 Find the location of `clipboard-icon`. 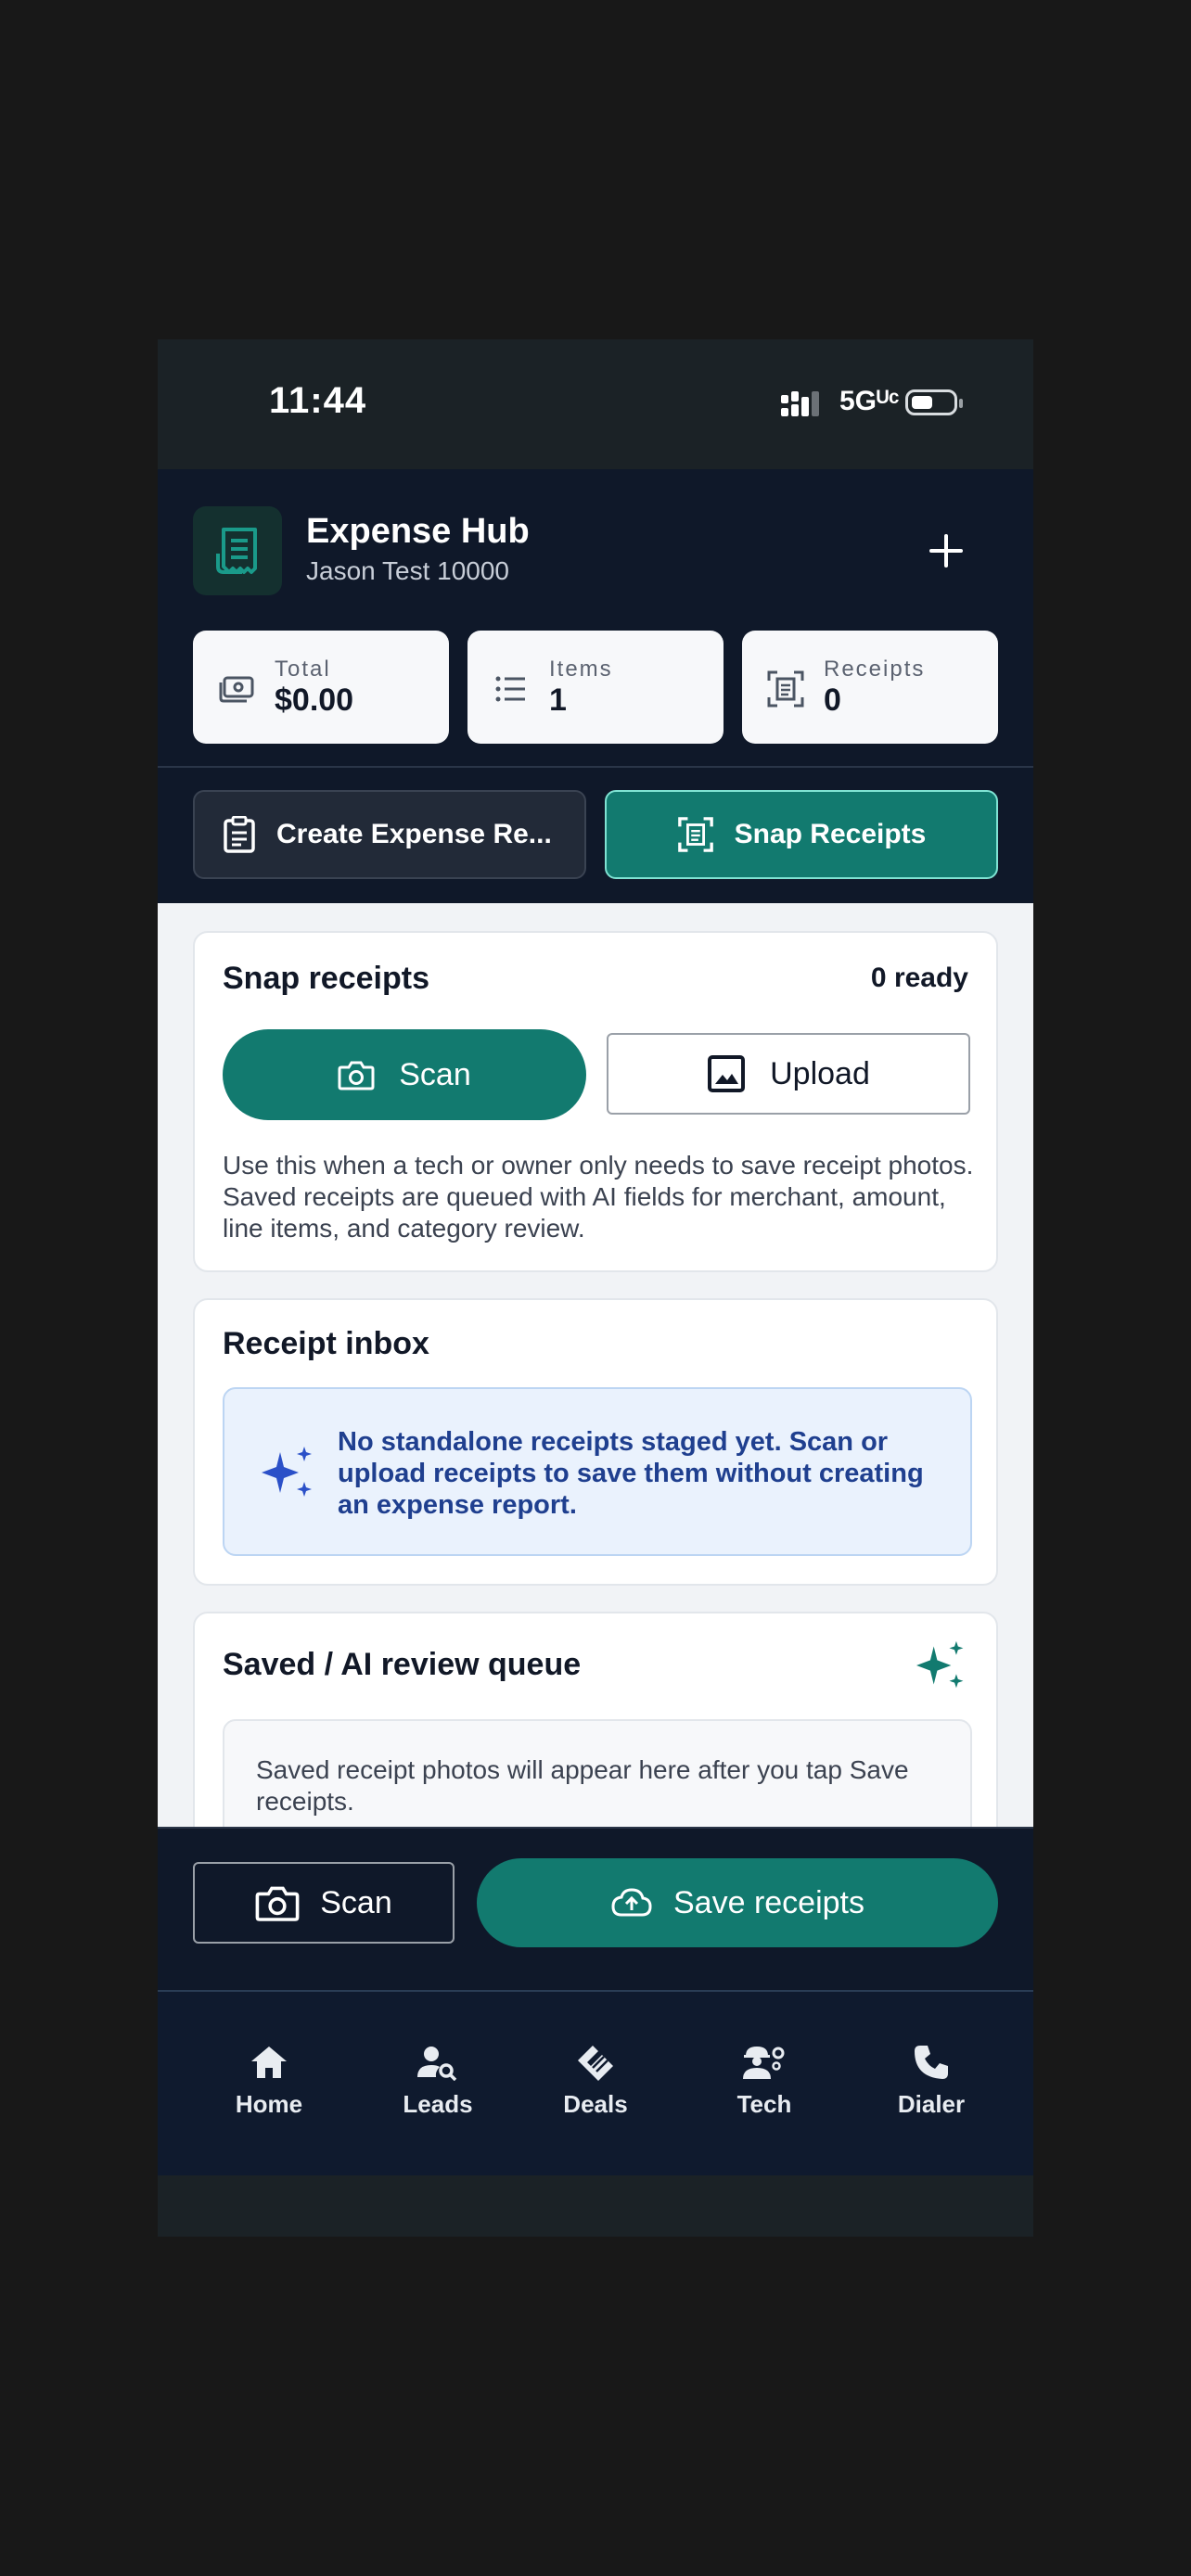

clipboard-icon is located at coordinates (239, 834).